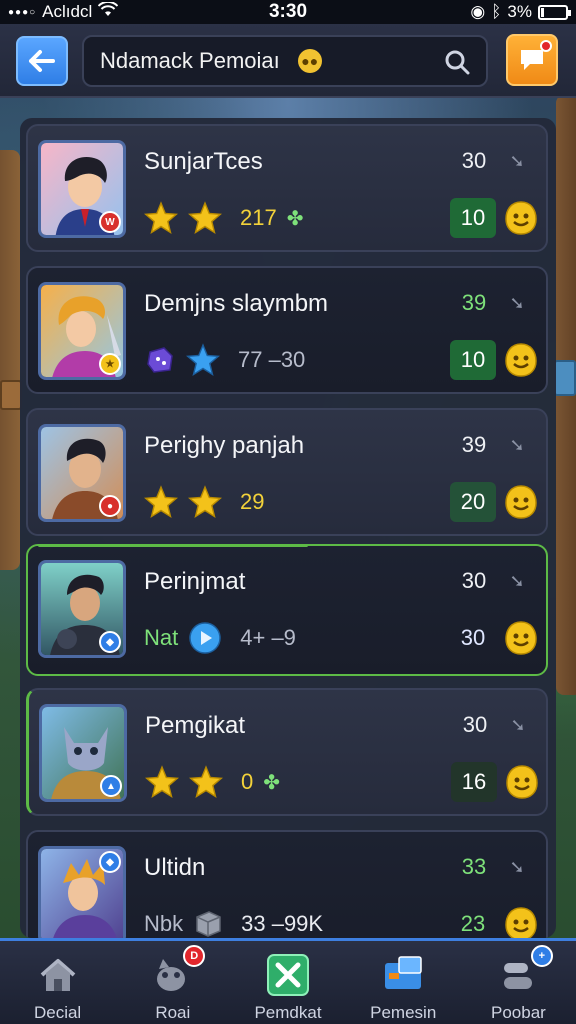 Image resolution: width=576 pixels, height=1024 pixels. I want to click on search-icon, so click(457, 62).